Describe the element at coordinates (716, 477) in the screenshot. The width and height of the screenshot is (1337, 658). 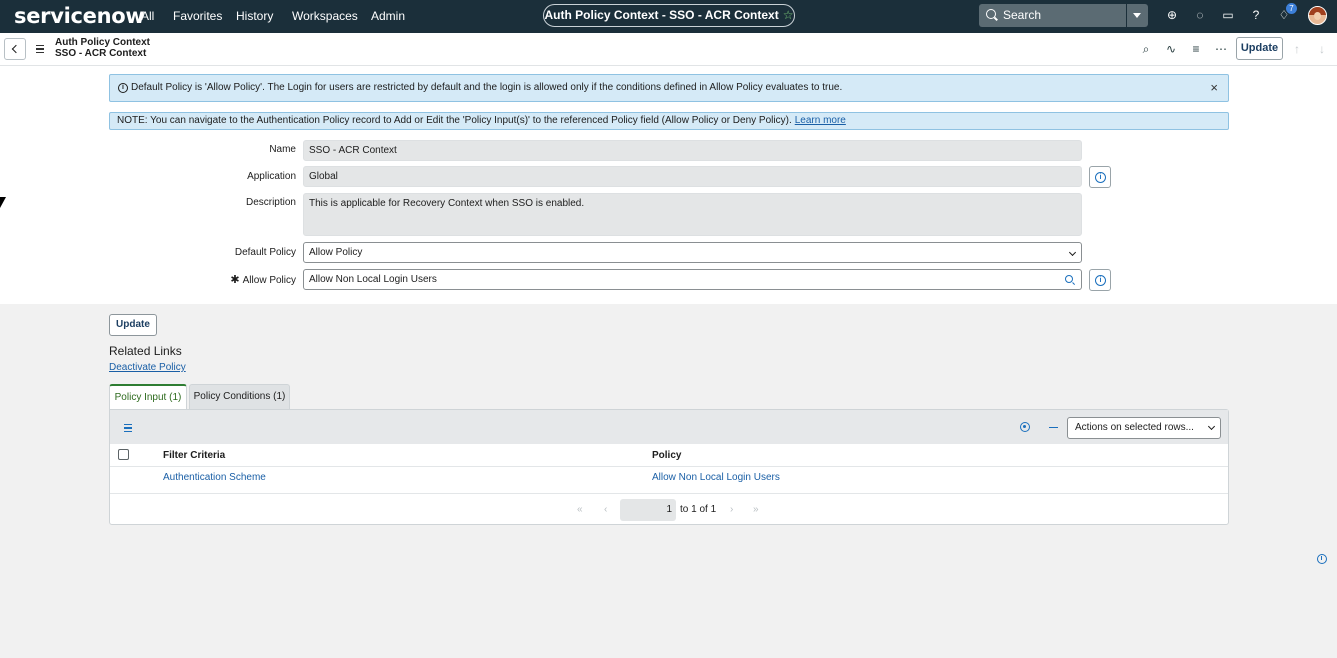
I see `row-policy-link: Allow Non Local Login Users` at that location.